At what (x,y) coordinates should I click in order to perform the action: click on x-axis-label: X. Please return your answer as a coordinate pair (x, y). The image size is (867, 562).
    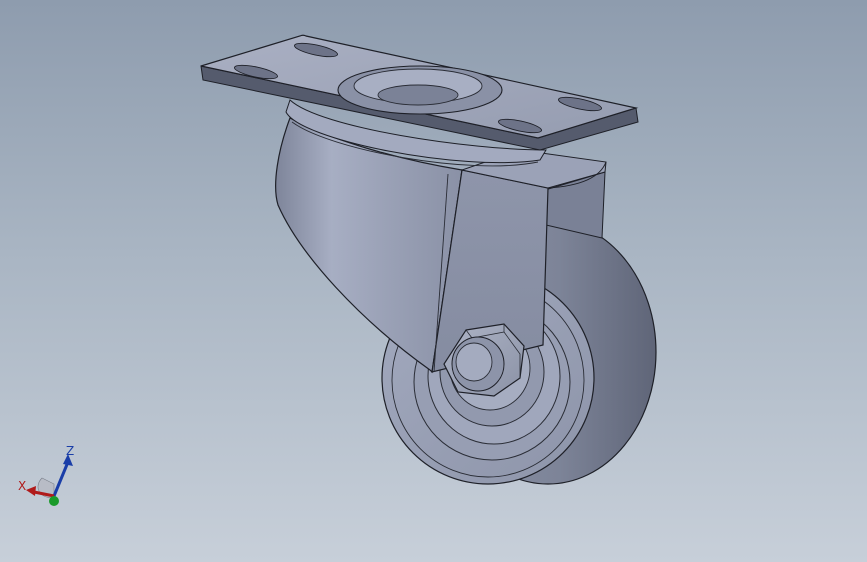
    Looking at the image, I should click on (22, 486).